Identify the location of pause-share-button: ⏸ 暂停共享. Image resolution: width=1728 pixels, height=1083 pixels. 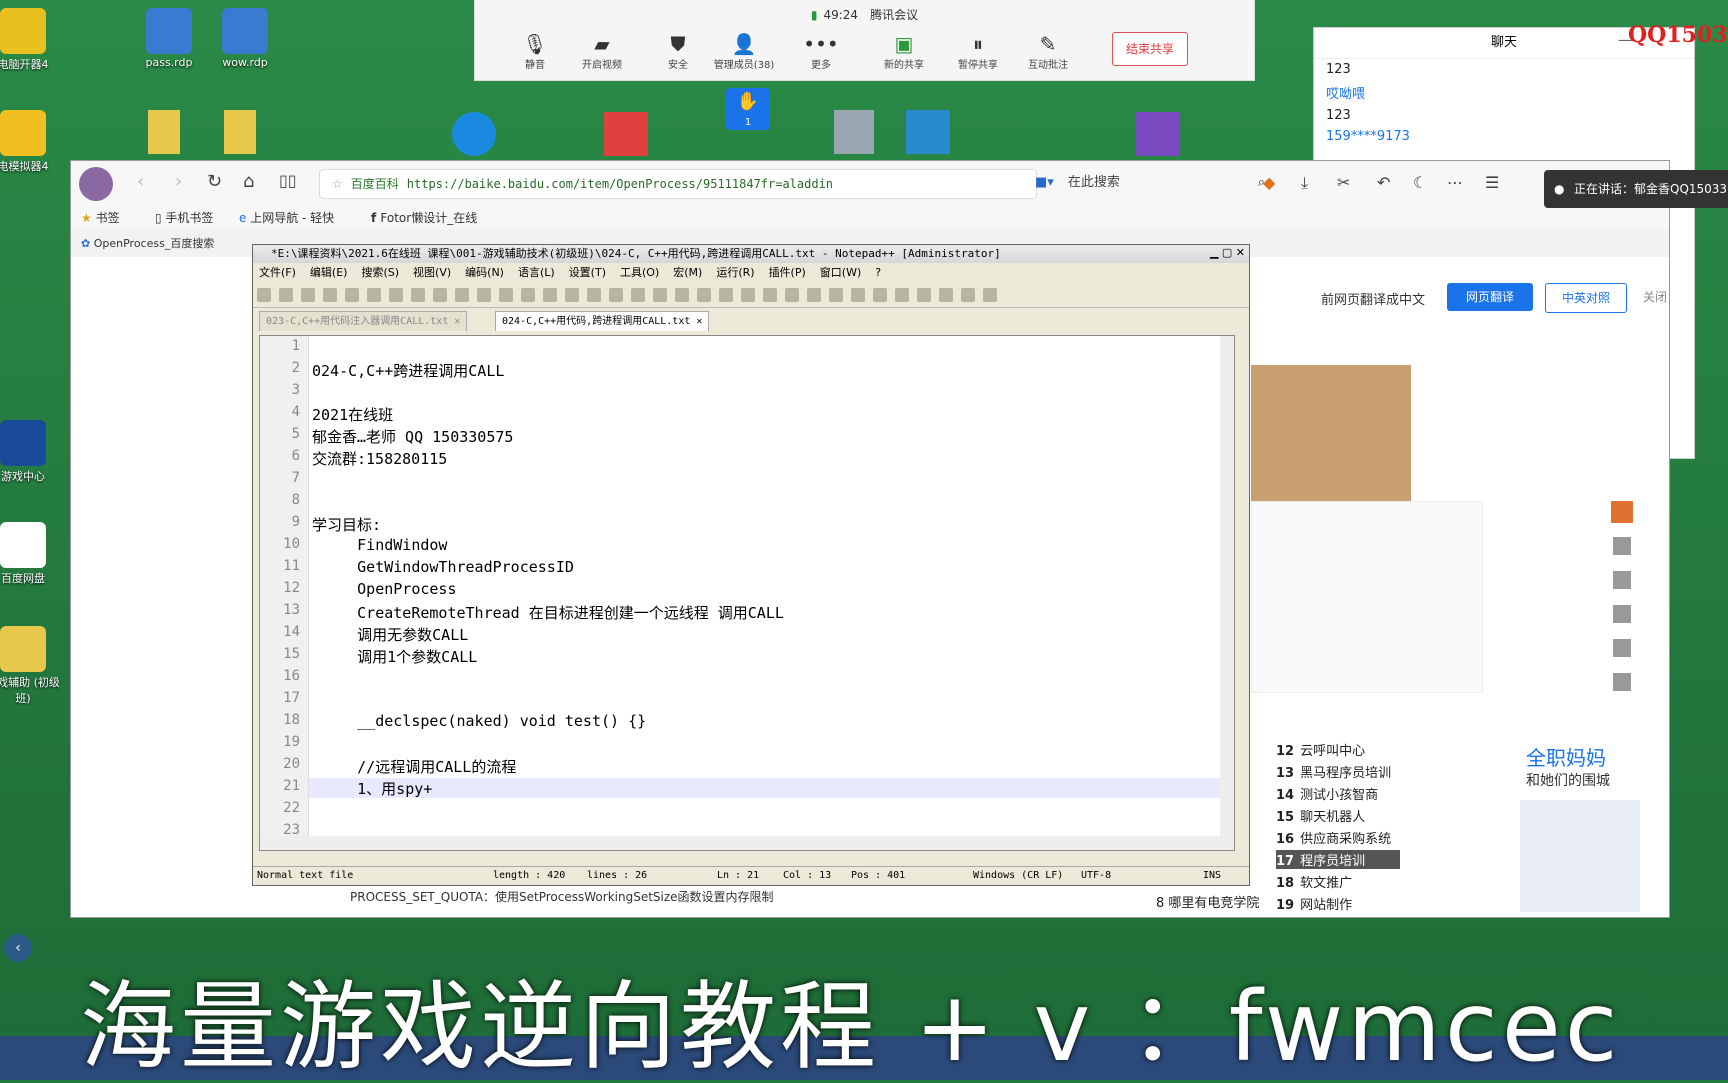
(978, 51).